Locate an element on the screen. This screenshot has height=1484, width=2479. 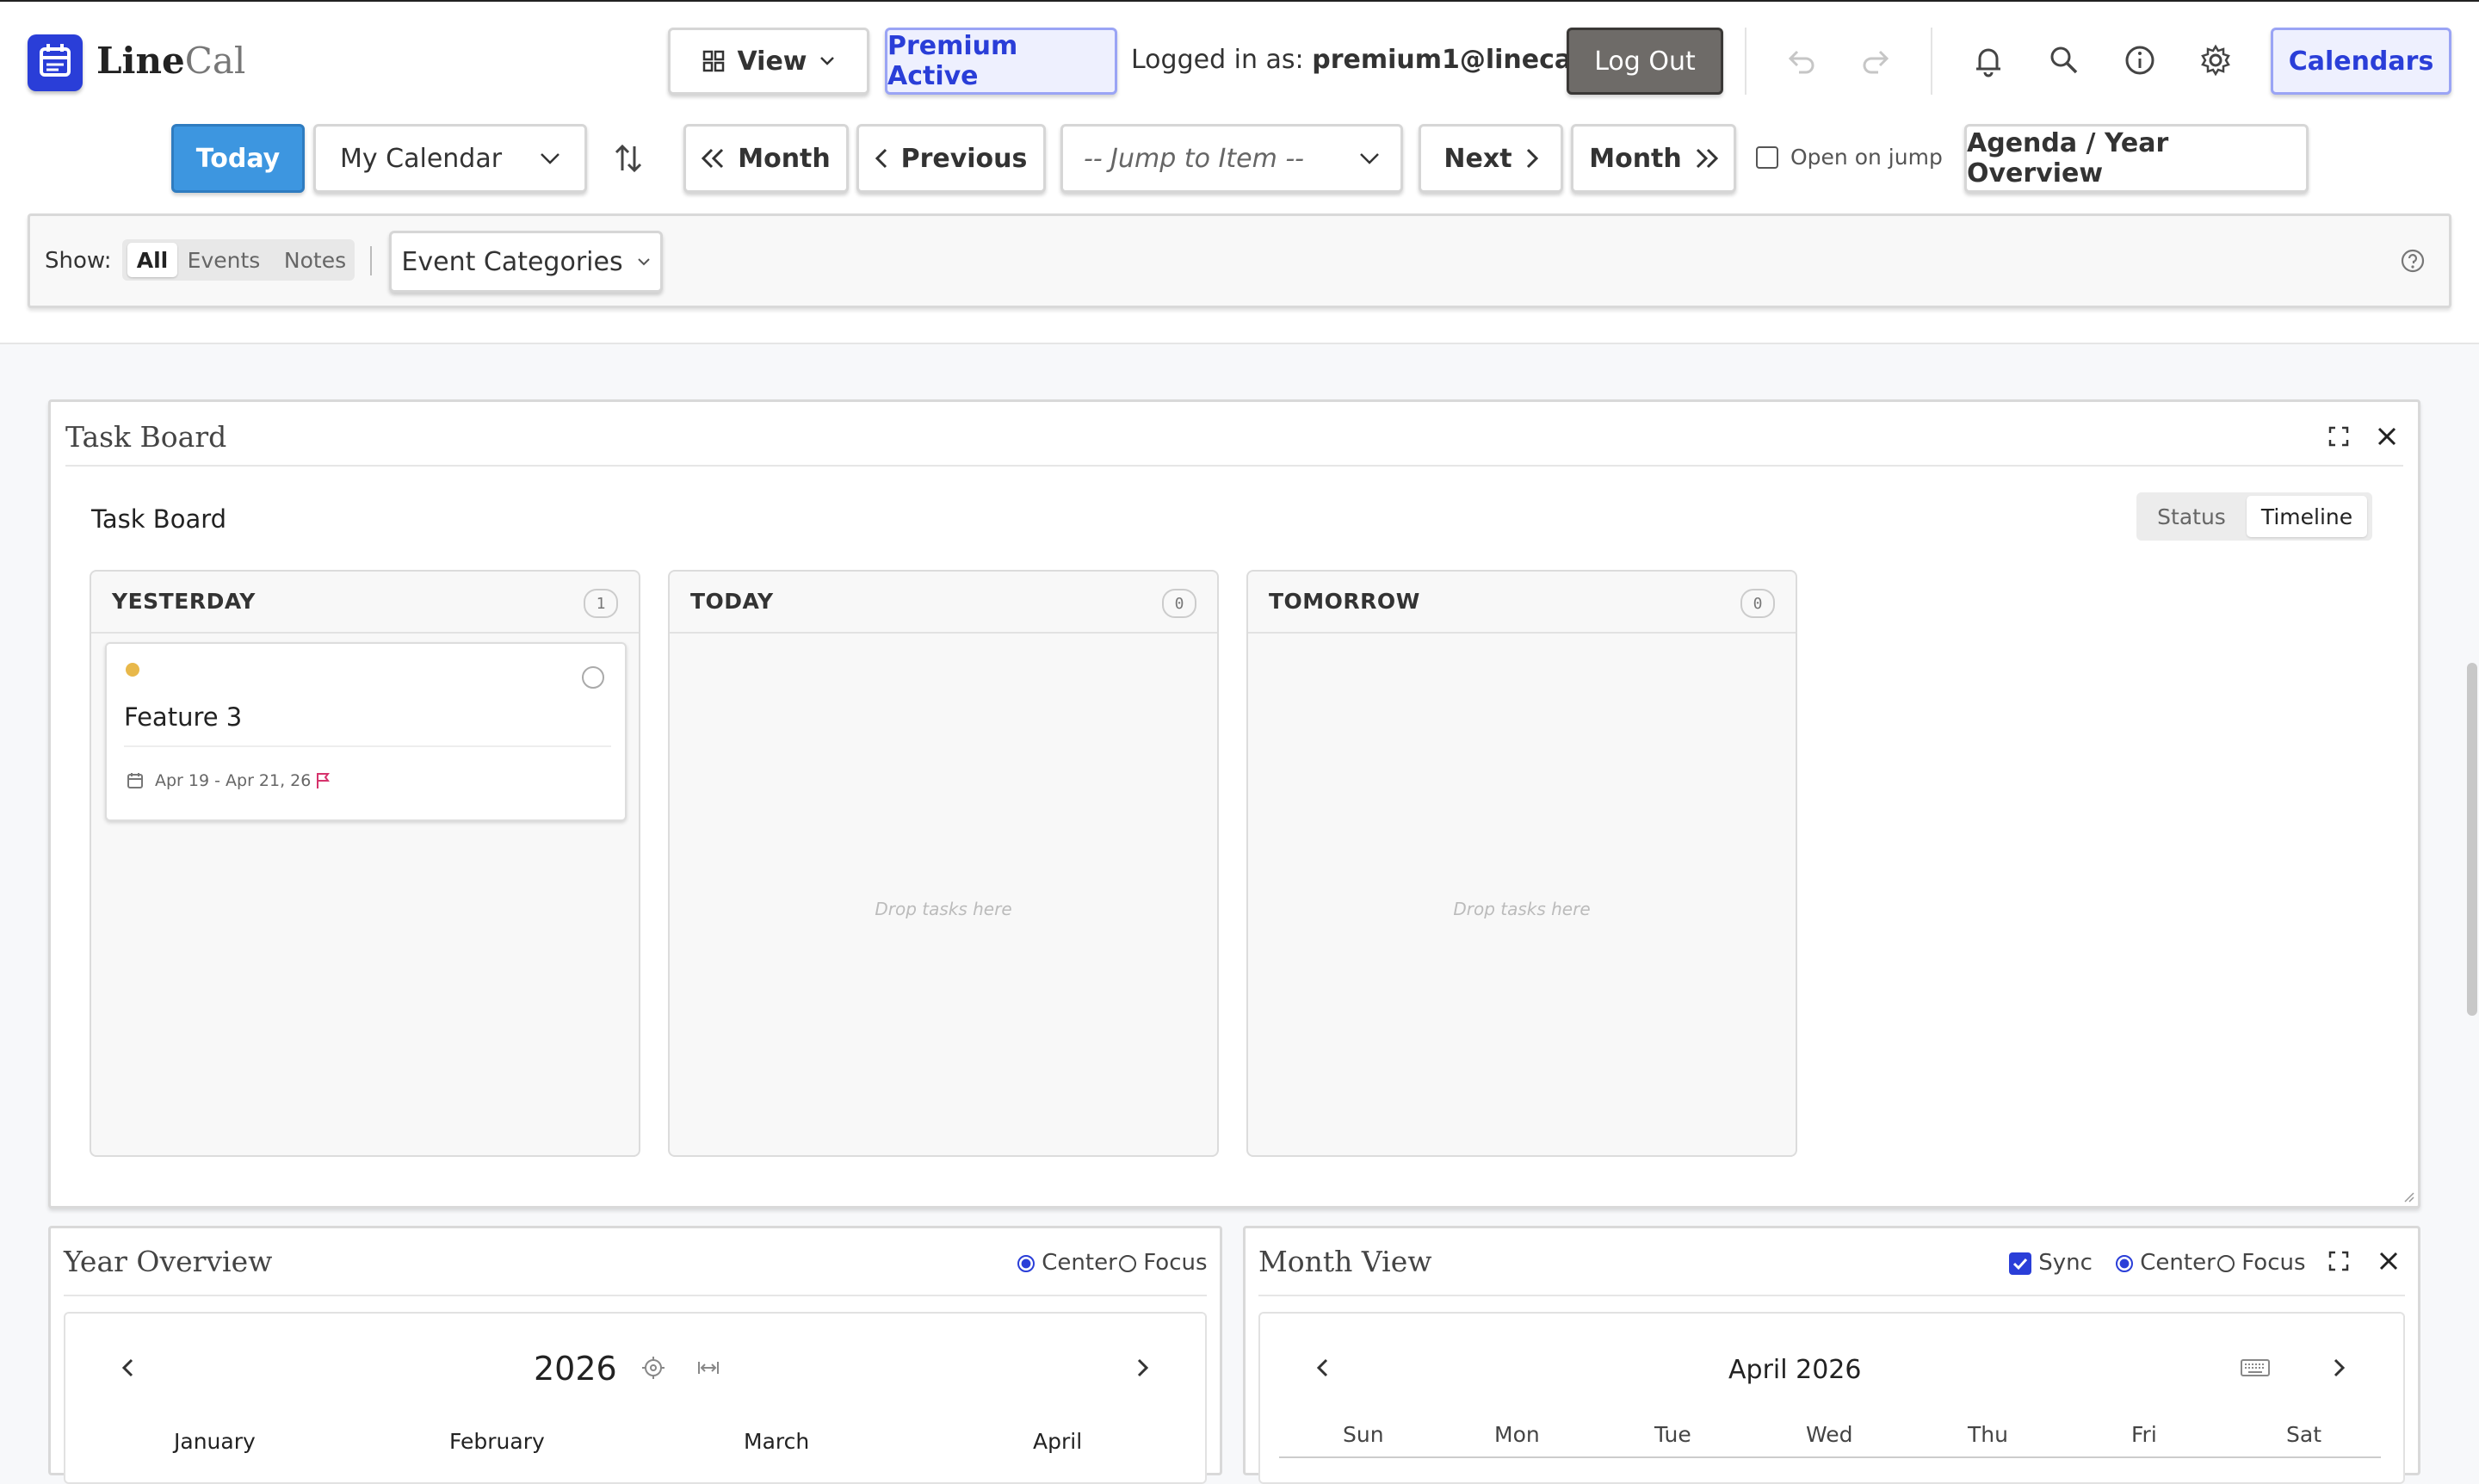
calendar-select: My Calendar is located at coordinates (450, 158).